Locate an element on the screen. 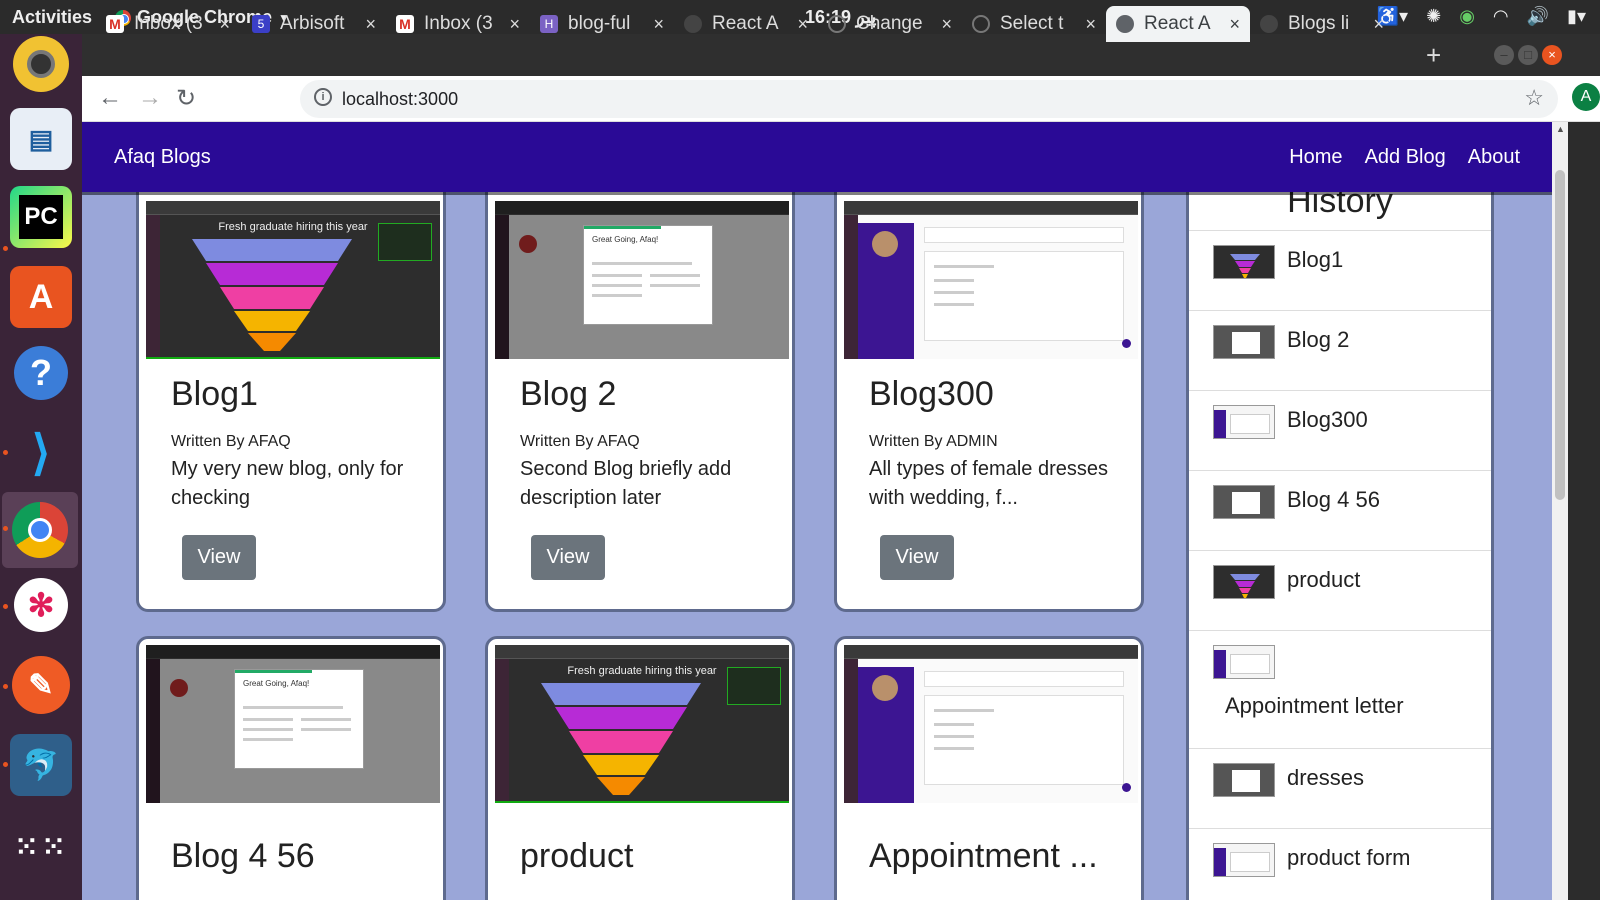  address-bar: i localhost:3000 ☆ is located at coordinates (929, 99).